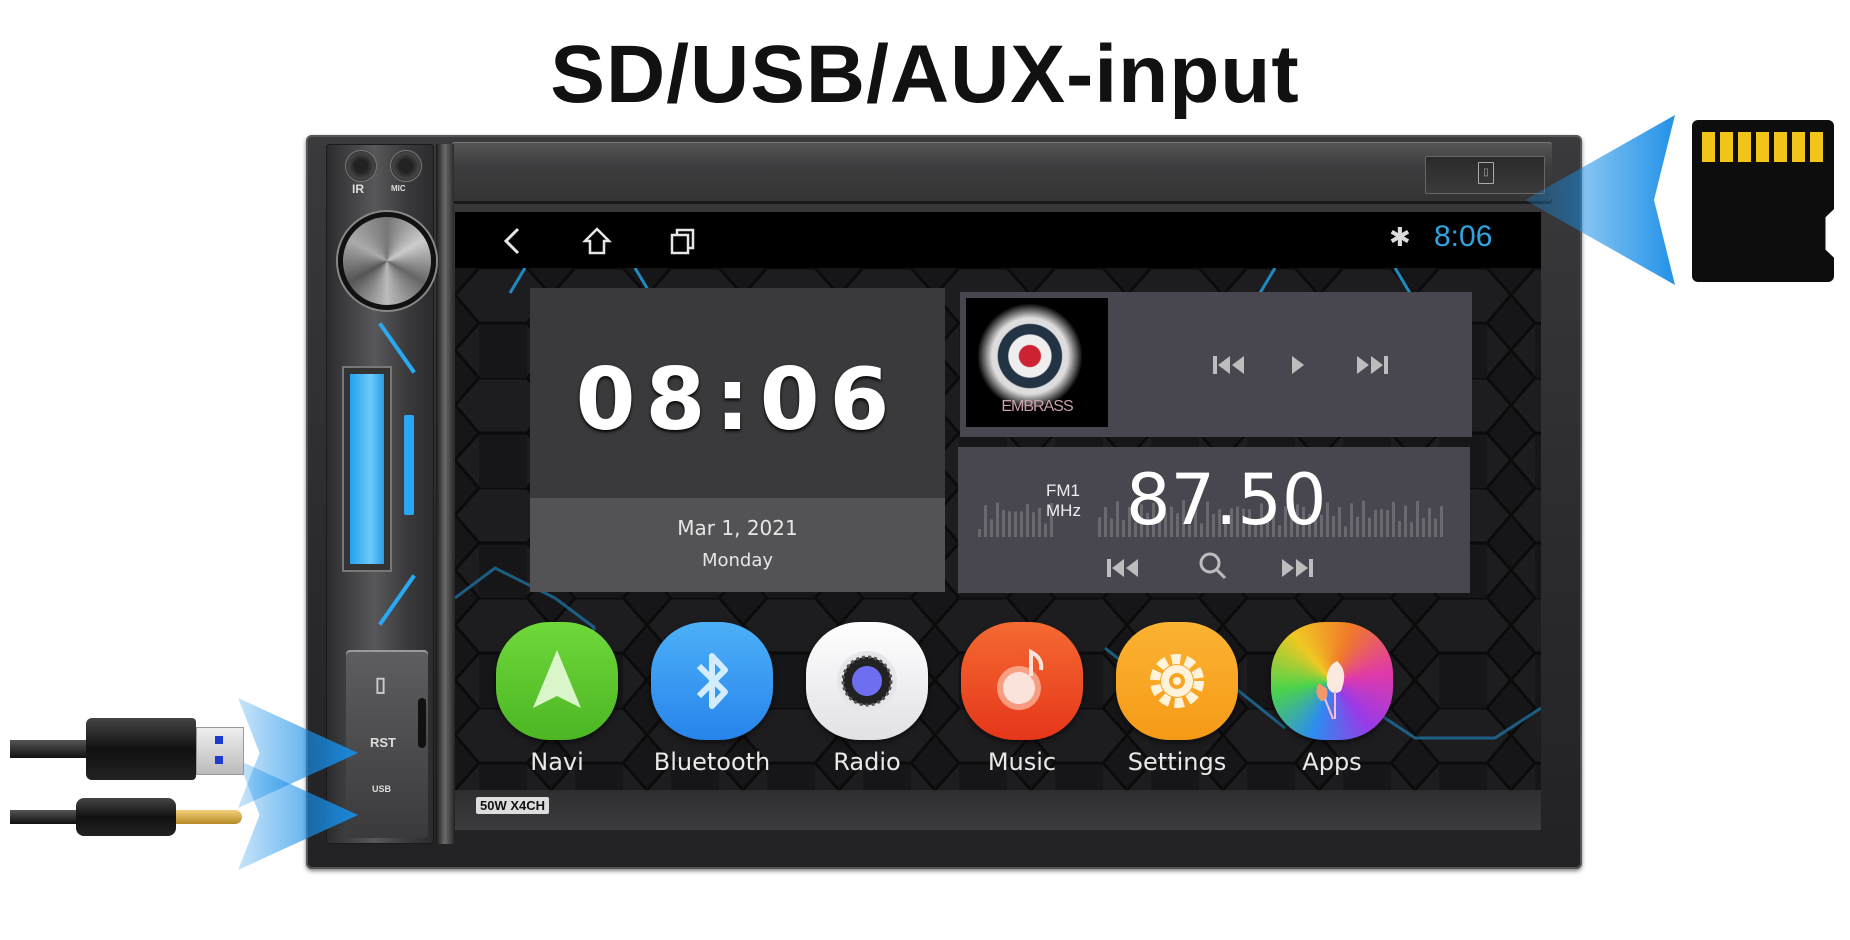  Describe the element at coordinates (737, 528) in the screenshot. I see `clock-date: Mar 1, 2021` at that location.